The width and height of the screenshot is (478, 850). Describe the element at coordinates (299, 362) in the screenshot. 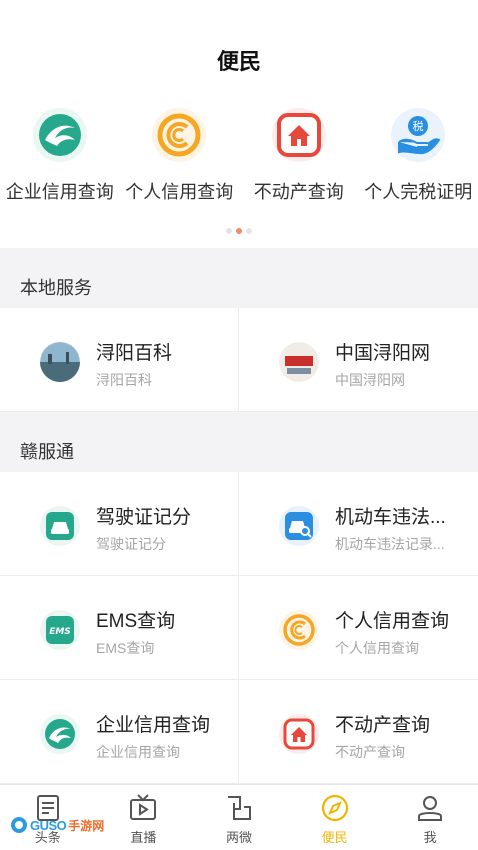

I see `china-xunyang-icon` at that location.